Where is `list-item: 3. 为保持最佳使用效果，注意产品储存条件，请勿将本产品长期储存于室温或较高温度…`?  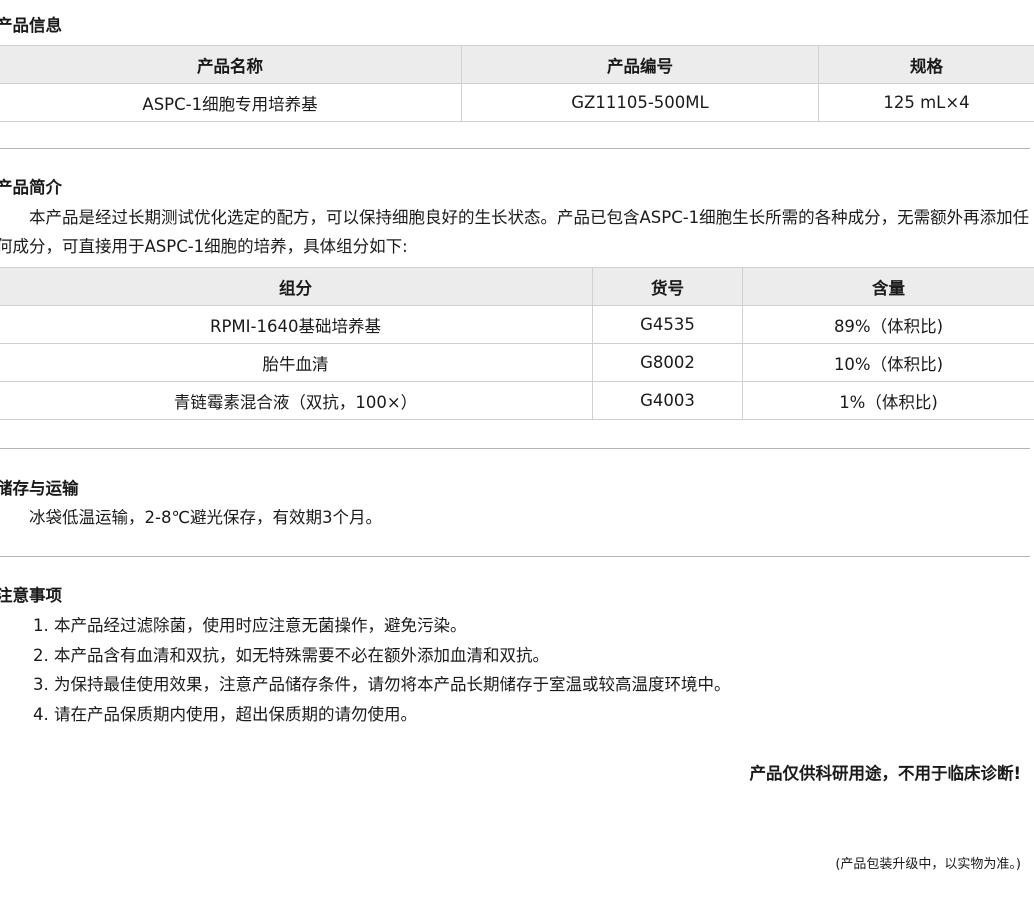 list-item: 3. 为保持最佳使用效果，注意产品储存条件，请勿将本产品长期储存于室温或较高温度… is located at coordinates (382, 684).